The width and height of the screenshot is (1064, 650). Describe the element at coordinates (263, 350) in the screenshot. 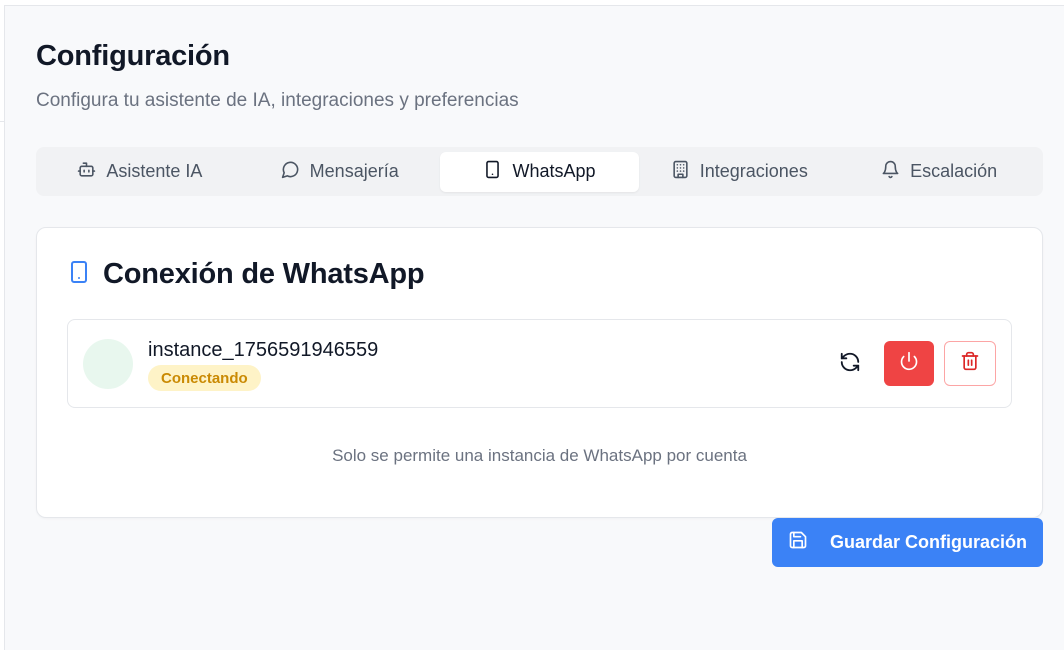

I see `instance-name: instance_1756591946559` at that location.